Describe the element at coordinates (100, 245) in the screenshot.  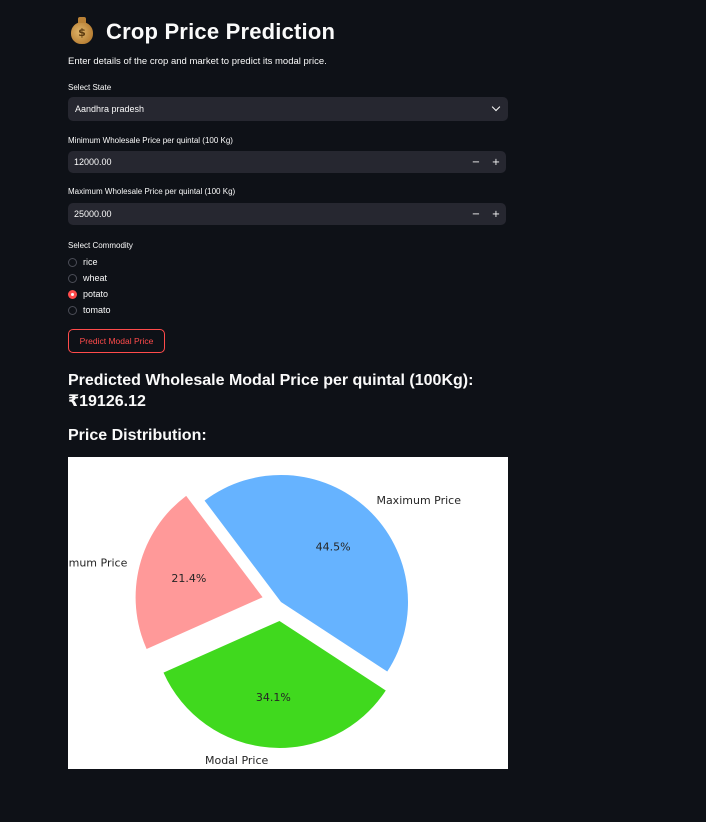
I see `commodity-label: Select Commodity` at that location.